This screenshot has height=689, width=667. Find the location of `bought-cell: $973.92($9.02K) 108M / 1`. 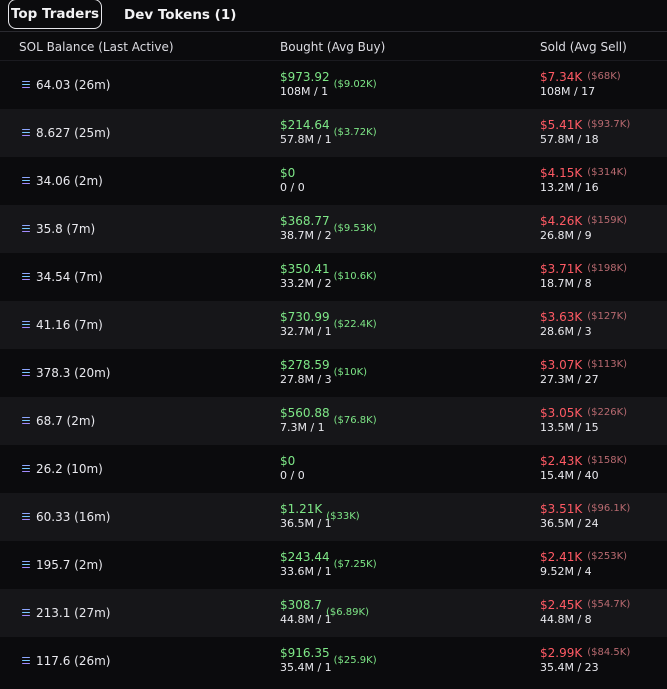

bought-cell: $973.92($9.02K) 108M / 1 is located at coordinates (328, 84).